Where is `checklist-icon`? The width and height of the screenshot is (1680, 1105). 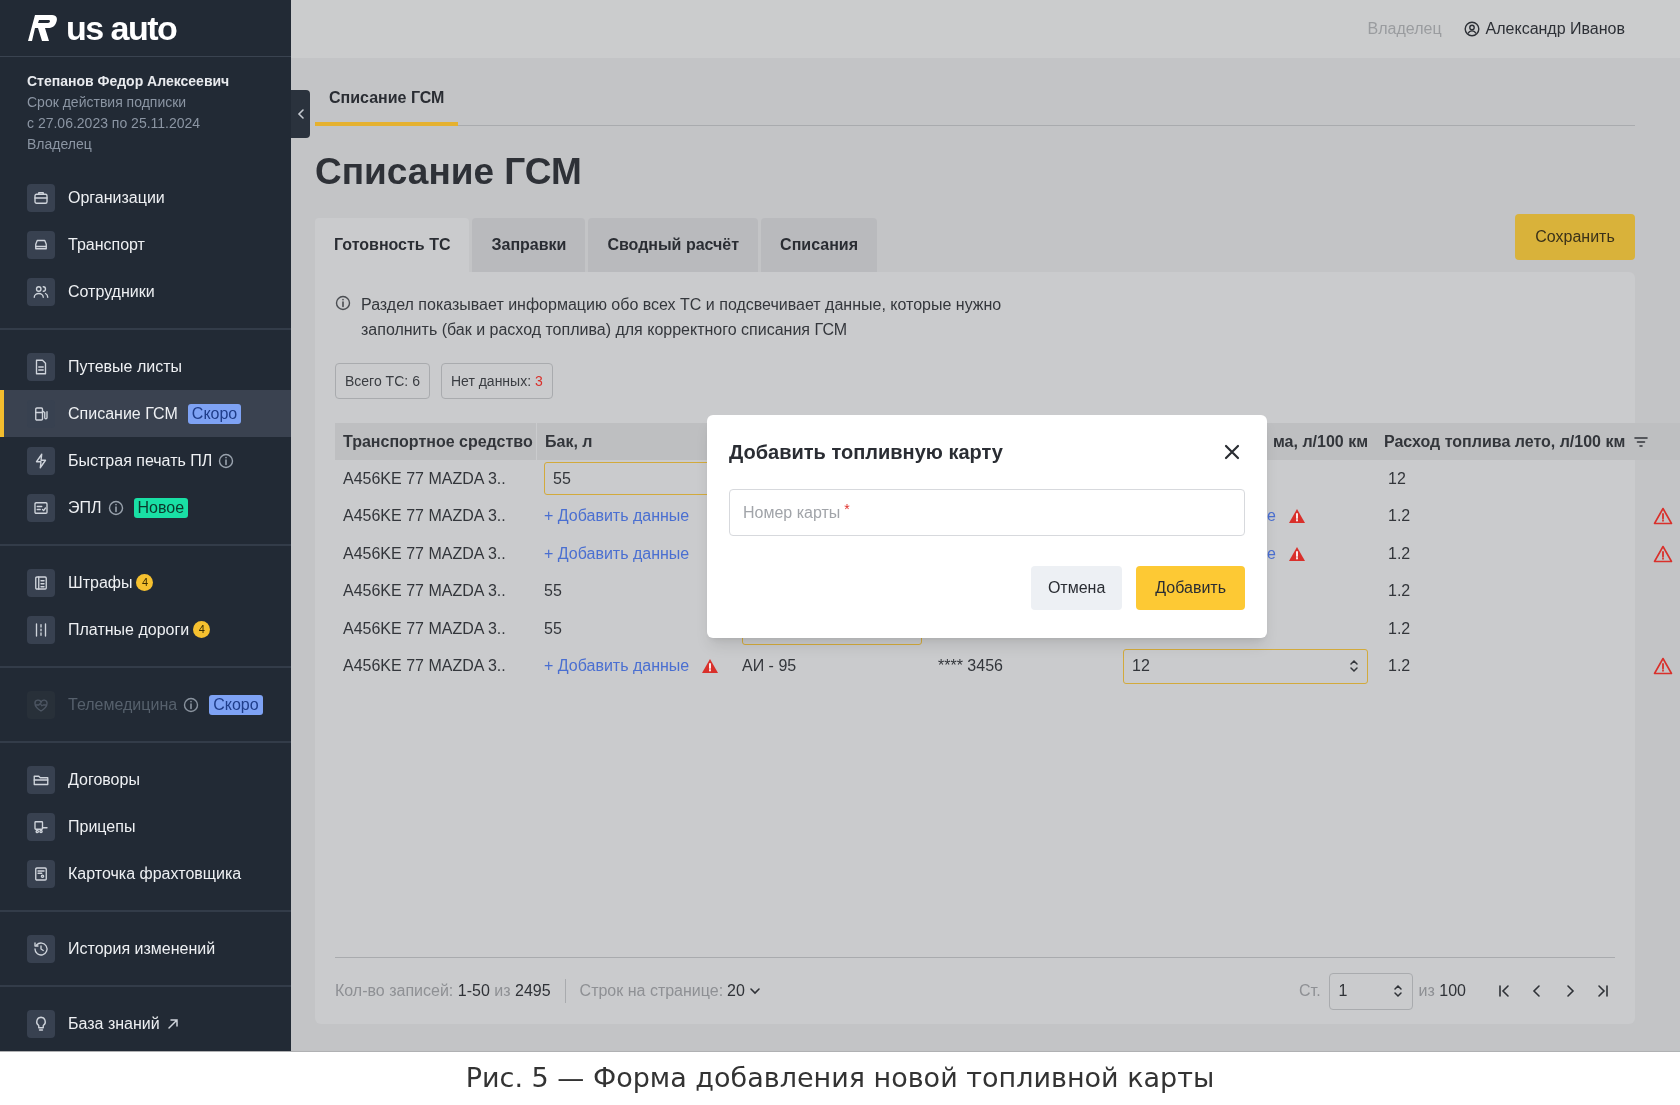 checklist-icon is located at coordinates (41, 507).